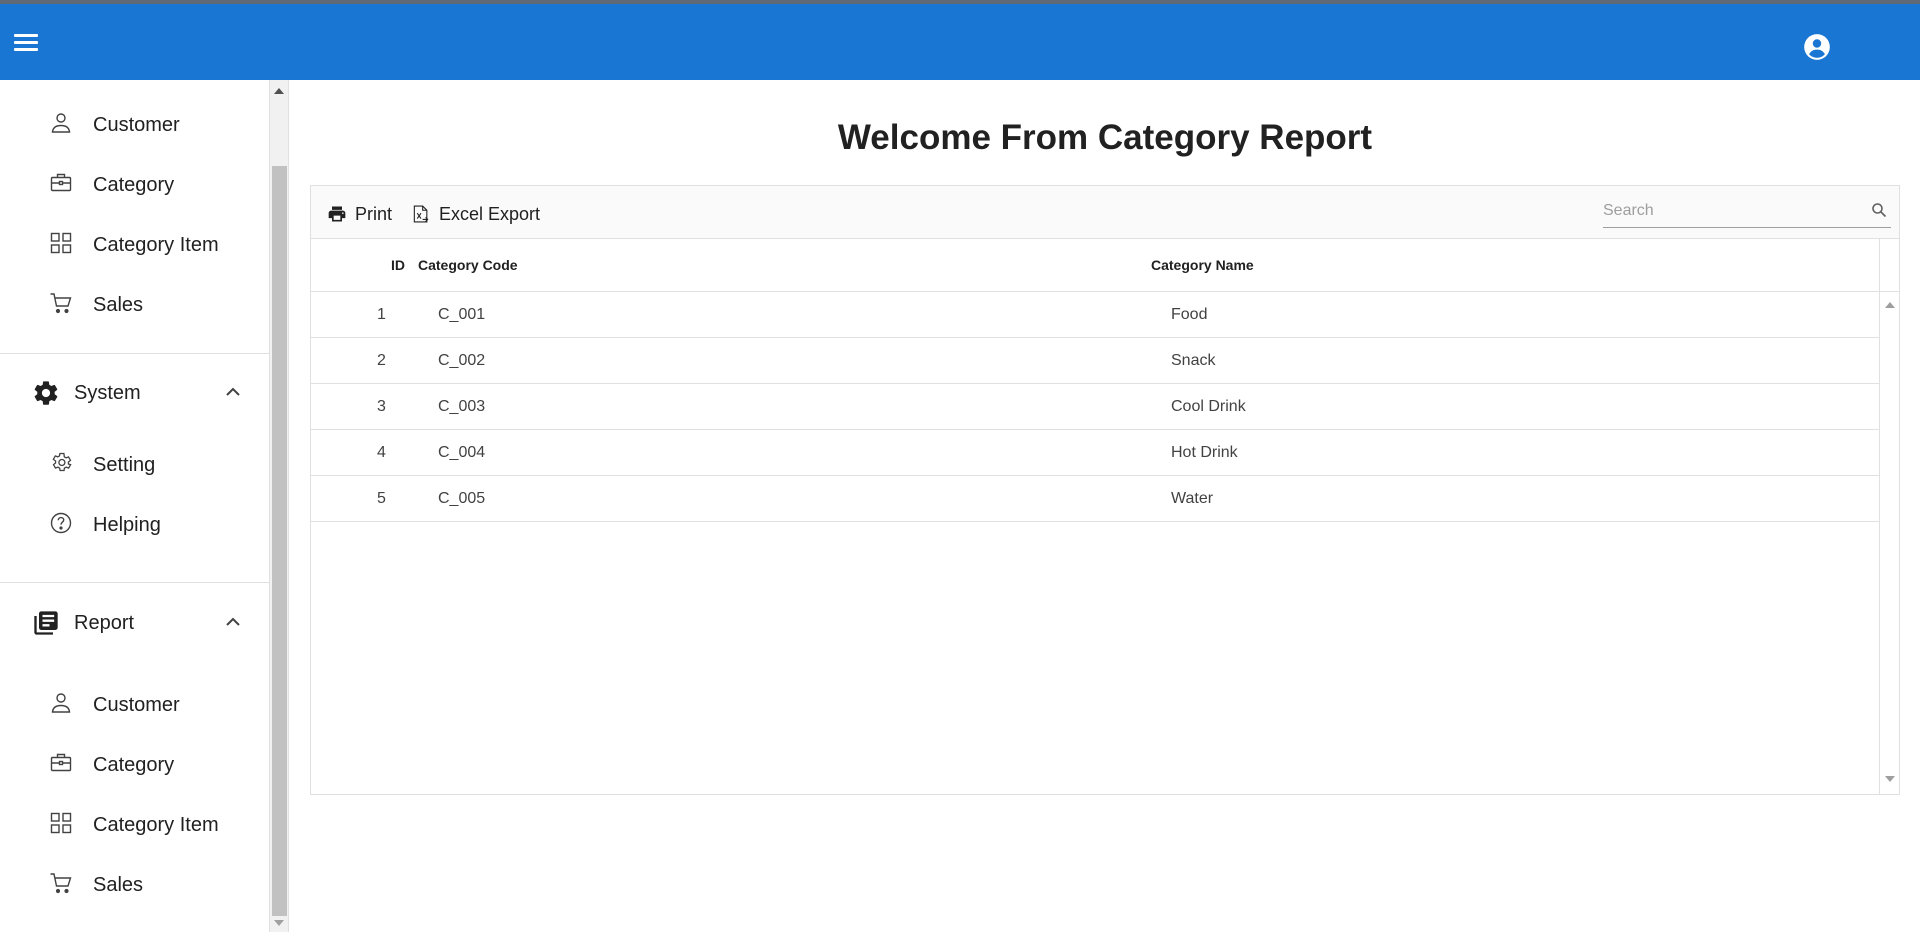 The width and height of the screenshot is (1920, 932). I want to click on sidebar-item-category: Category, so click(134, 184).